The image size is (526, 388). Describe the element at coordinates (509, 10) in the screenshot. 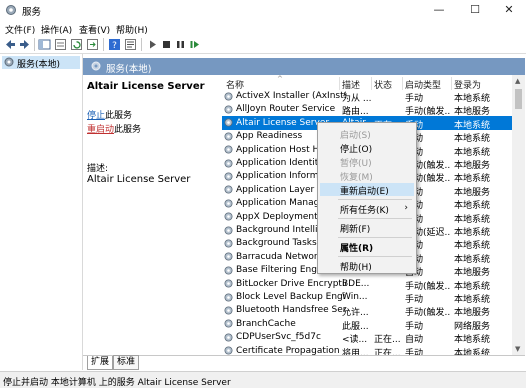

I see `close-button: ✕` at that location.